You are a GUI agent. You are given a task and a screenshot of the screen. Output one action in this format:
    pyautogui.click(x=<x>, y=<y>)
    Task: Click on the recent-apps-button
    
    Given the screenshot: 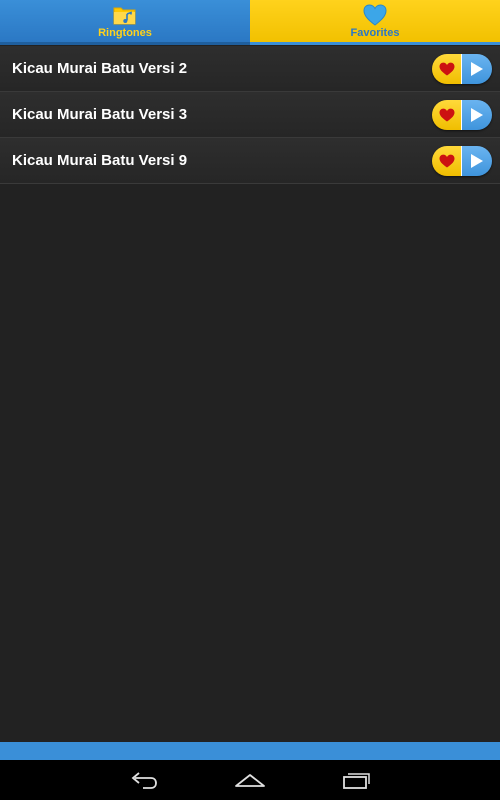 What is the action you would take?
    pyautogui.click(x=356, y=780)
    